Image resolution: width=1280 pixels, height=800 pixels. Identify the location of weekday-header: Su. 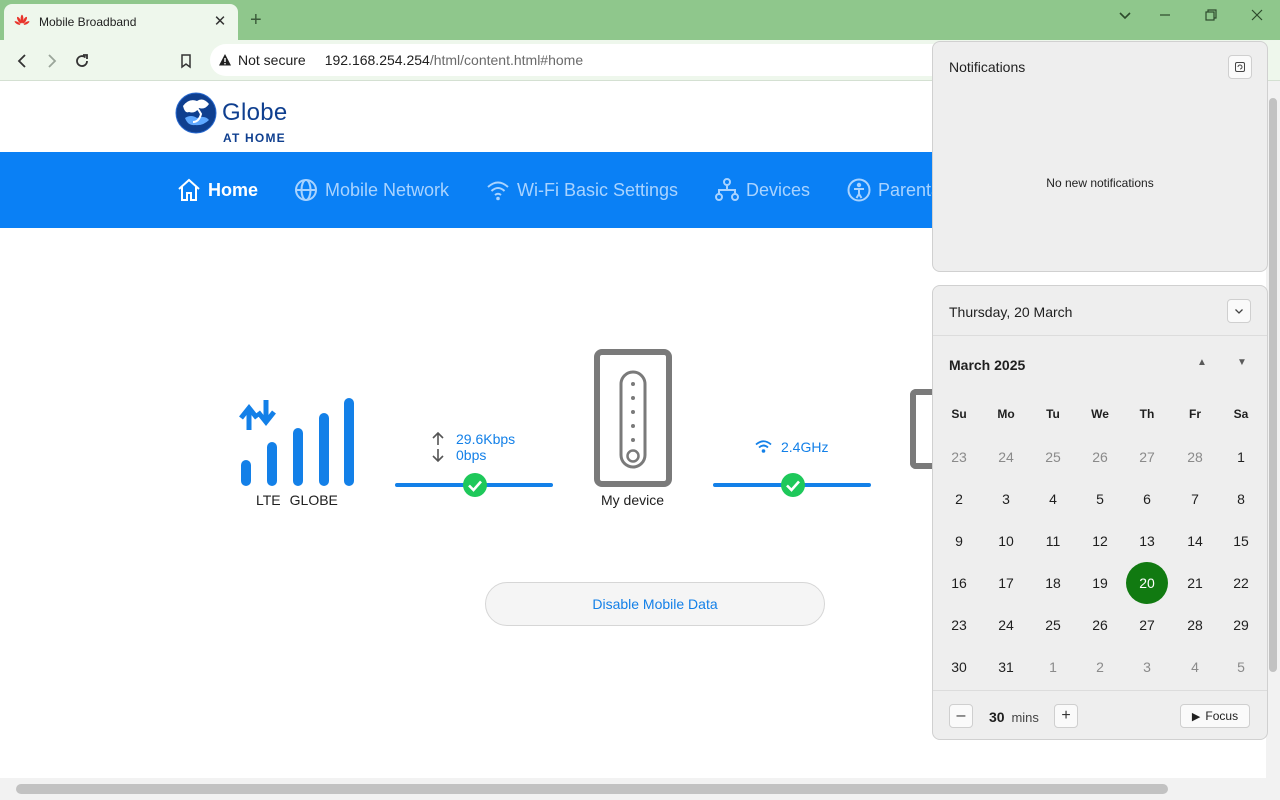
(959, 414).